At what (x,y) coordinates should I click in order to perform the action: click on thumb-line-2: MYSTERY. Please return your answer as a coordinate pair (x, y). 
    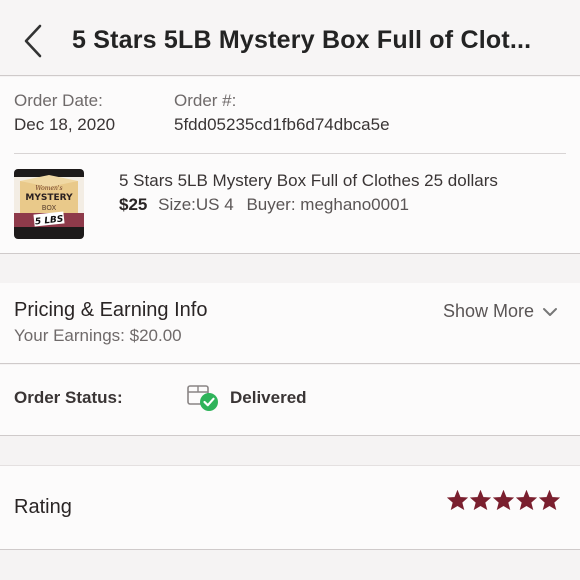
    Looking at the image, I should click on (49, 198).